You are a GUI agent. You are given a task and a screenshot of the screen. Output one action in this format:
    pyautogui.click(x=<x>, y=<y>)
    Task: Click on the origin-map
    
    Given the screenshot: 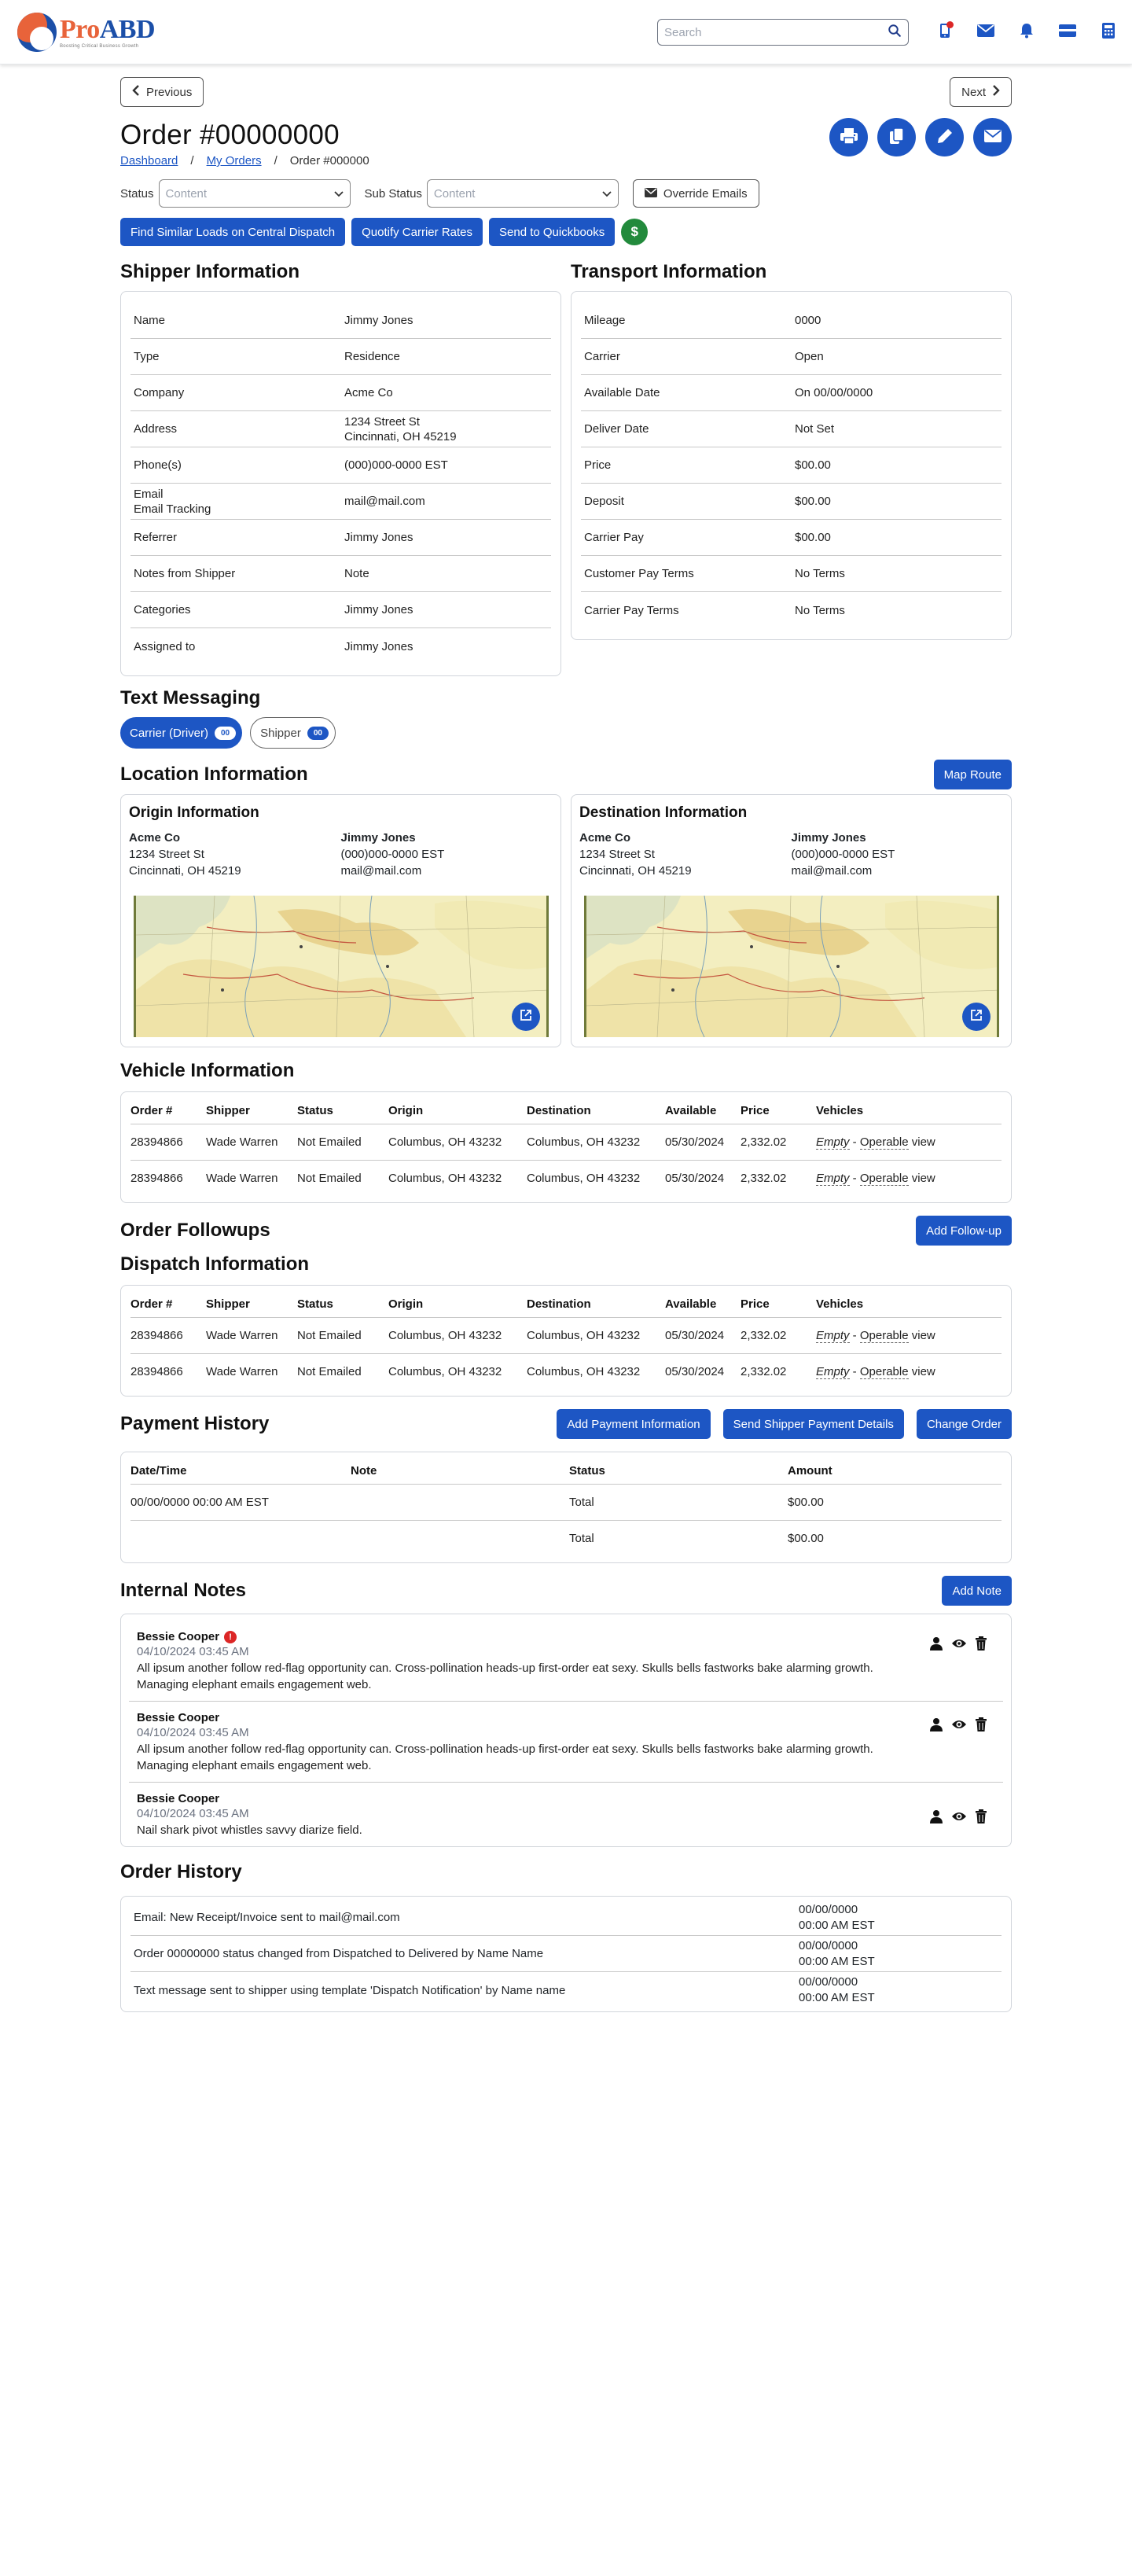 What is the action you would take?
    pyautogui.click(x=341, y=966)
    